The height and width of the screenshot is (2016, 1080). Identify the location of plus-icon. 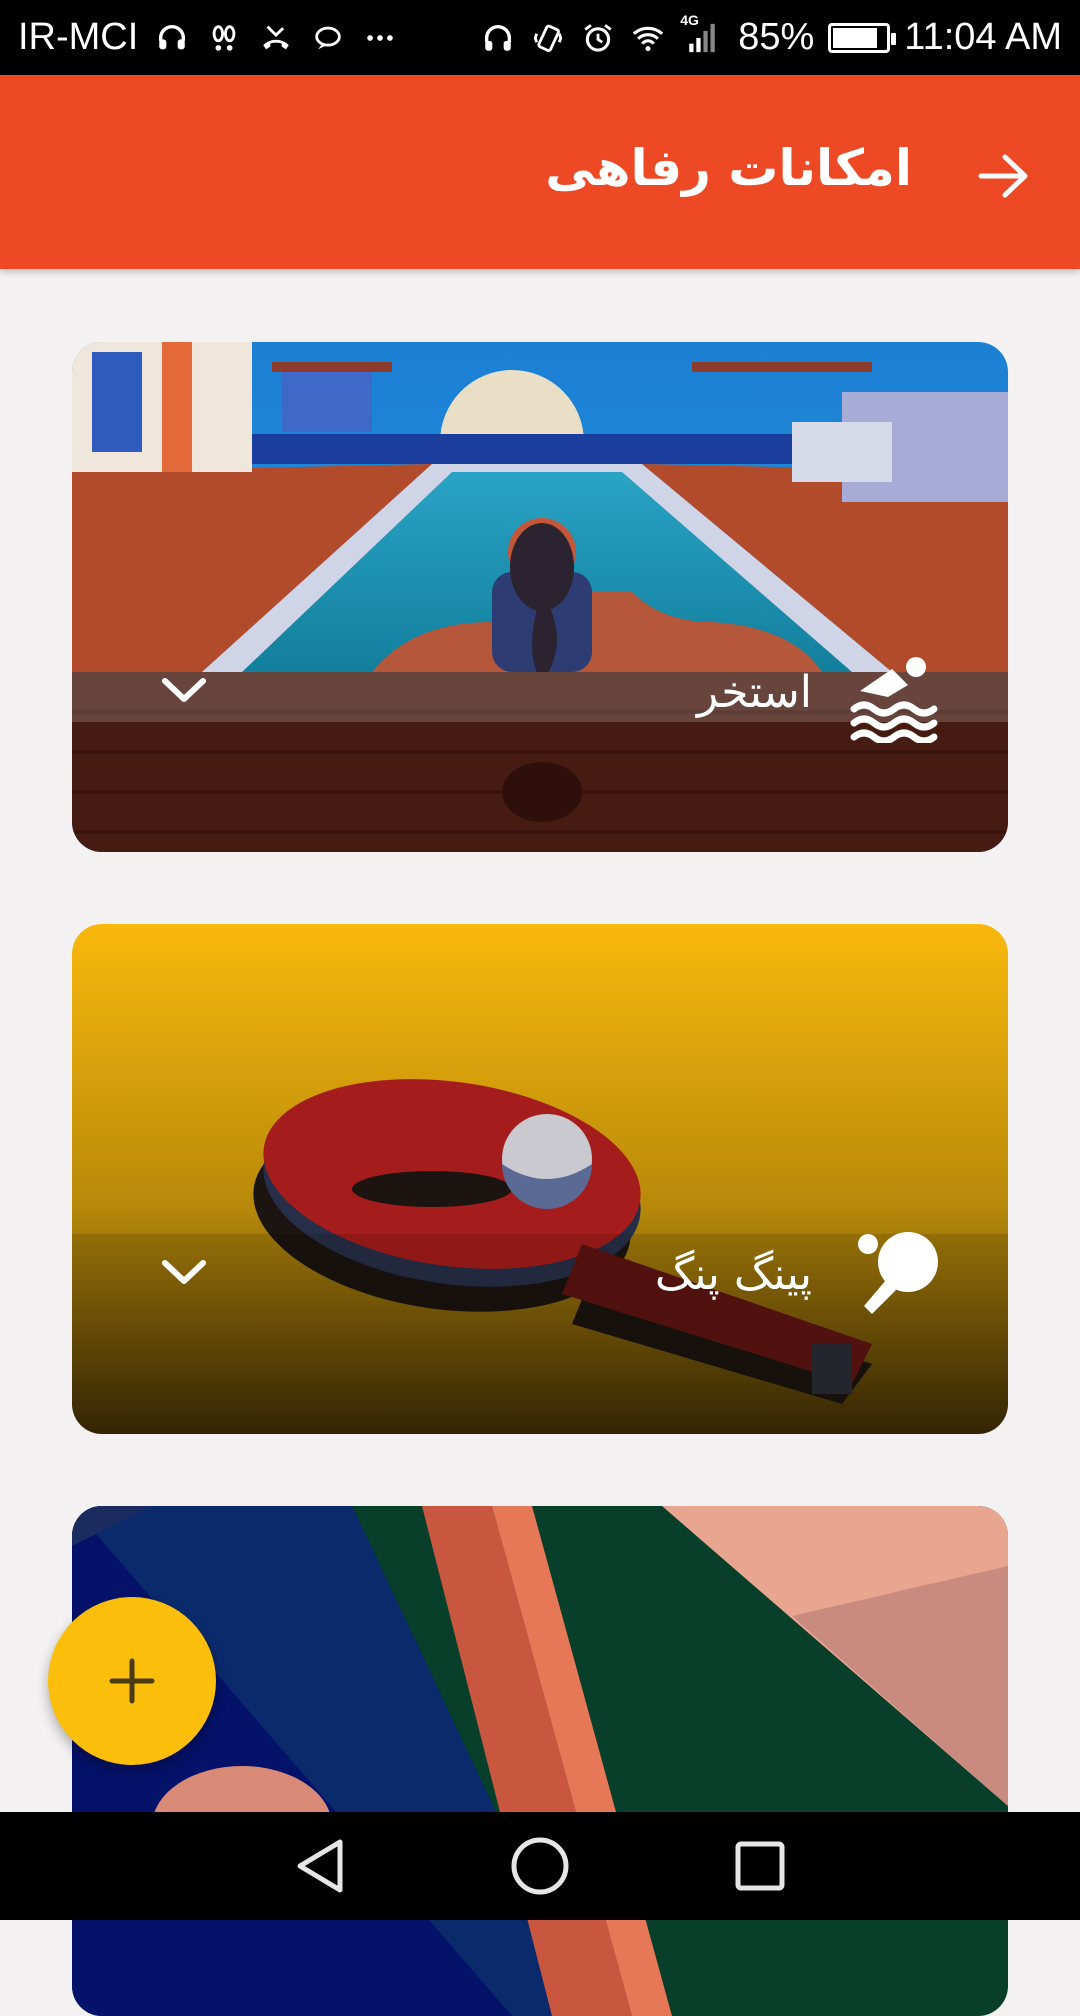
(132, 1681).